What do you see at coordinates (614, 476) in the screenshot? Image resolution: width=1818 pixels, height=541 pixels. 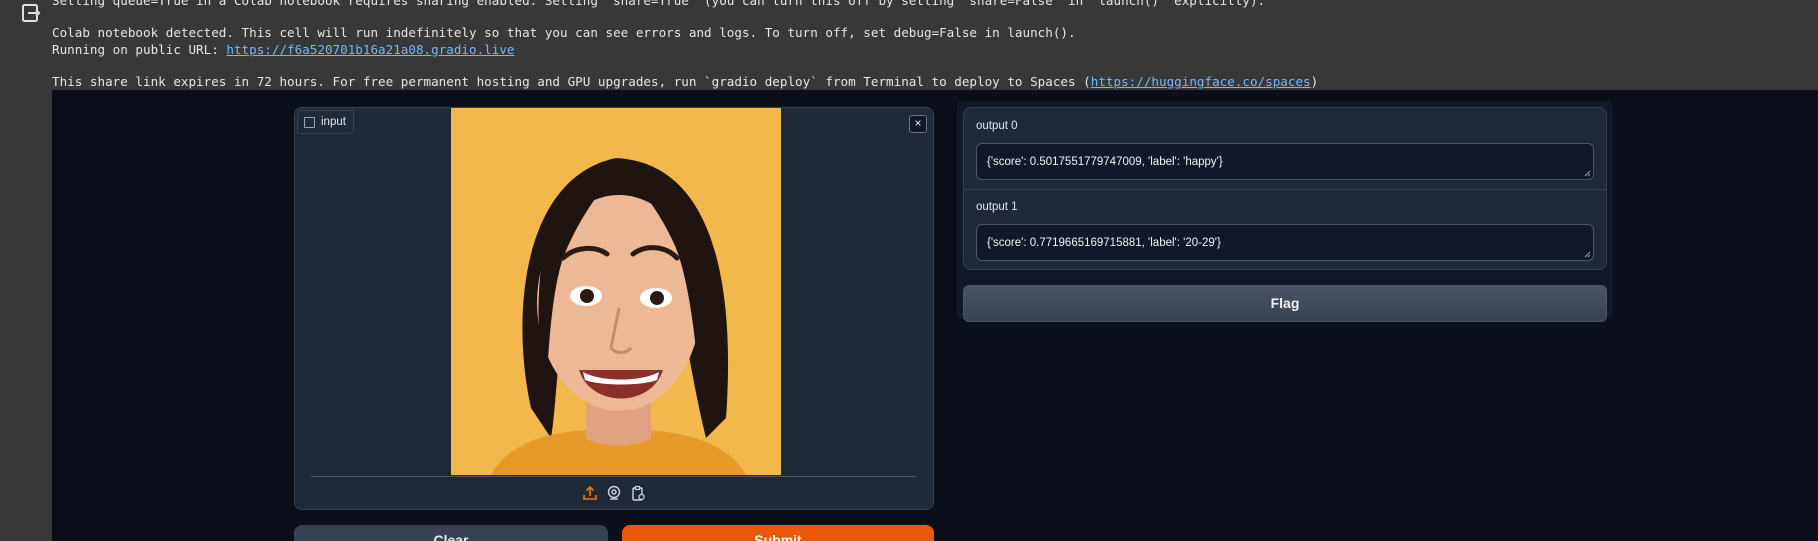 I see `toolbar-divider` at bounding box center [614, 476].